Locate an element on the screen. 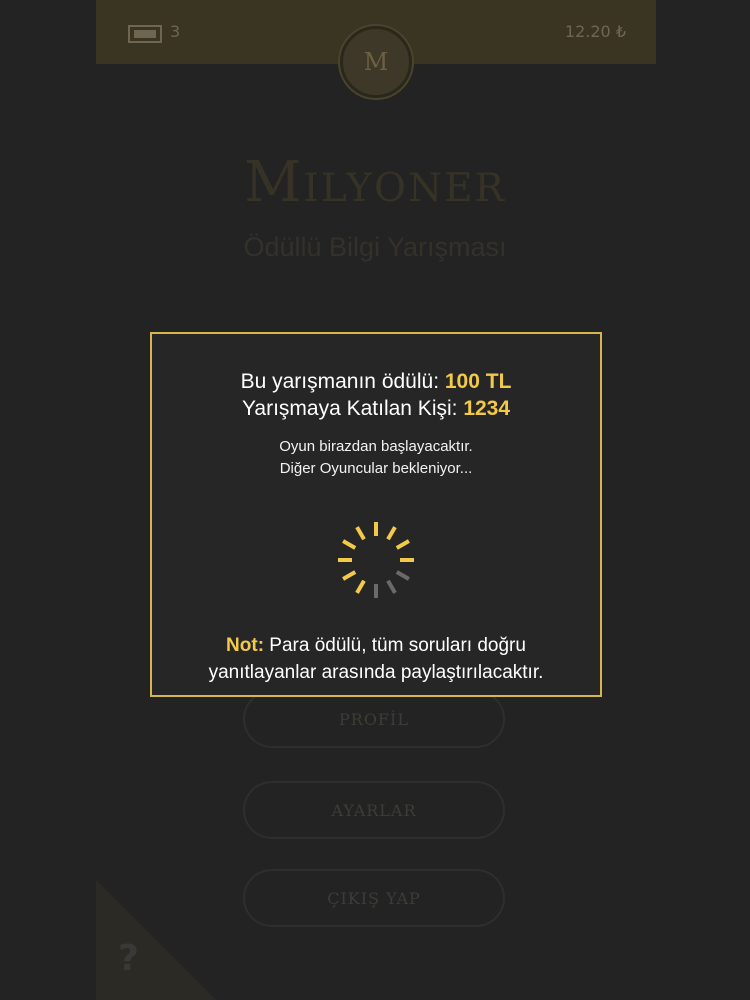 The image size is (750, 1000). avatar: M is located at coordinates (376, 62).